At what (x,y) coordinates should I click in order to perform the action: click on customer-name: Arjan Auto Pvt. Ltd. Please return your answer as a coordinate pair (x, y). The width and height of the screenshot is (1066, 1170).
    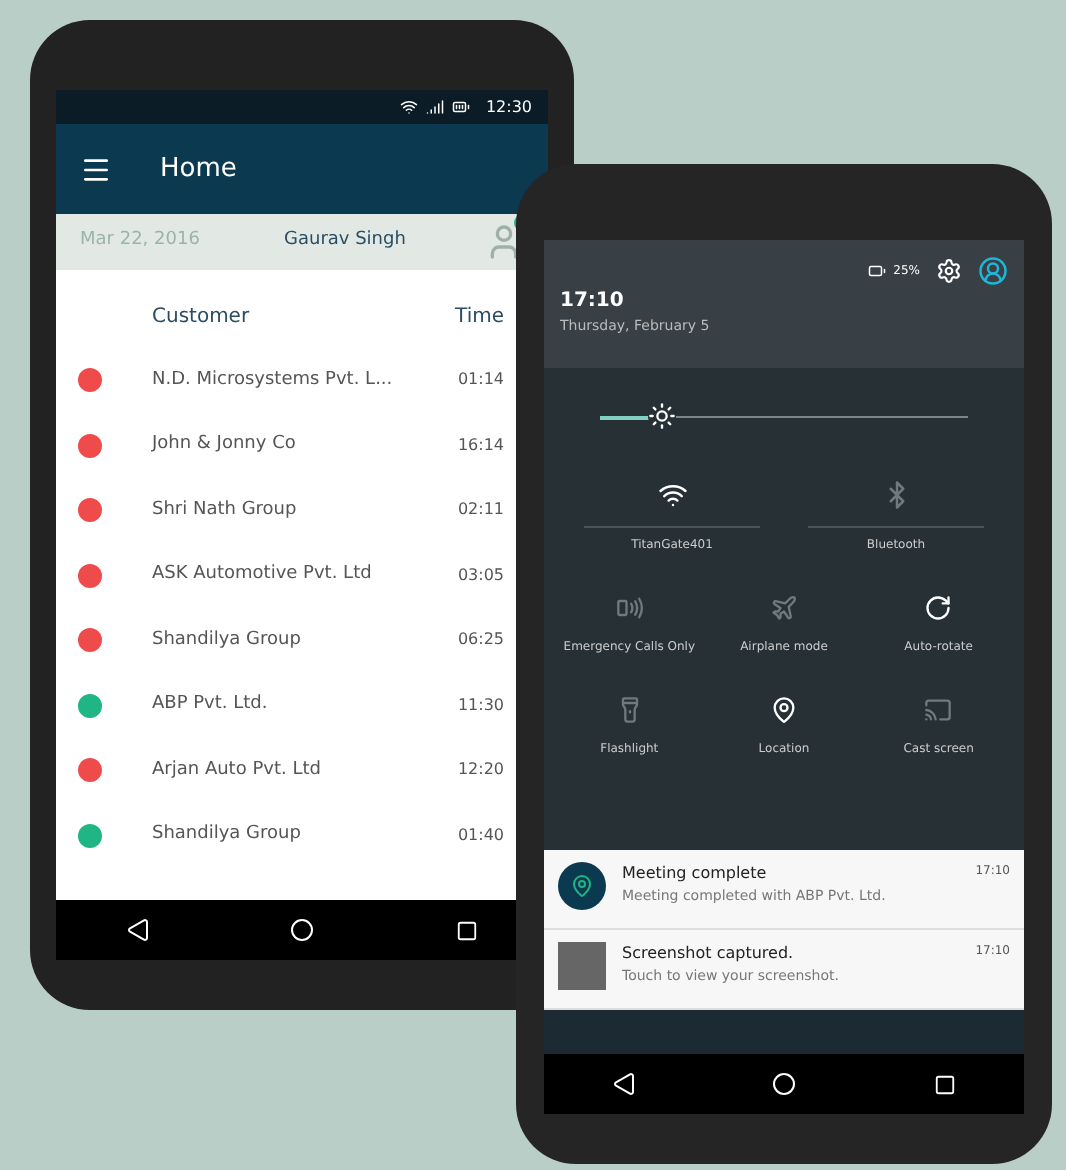
    Looking at the image, I should click on (305, 770).